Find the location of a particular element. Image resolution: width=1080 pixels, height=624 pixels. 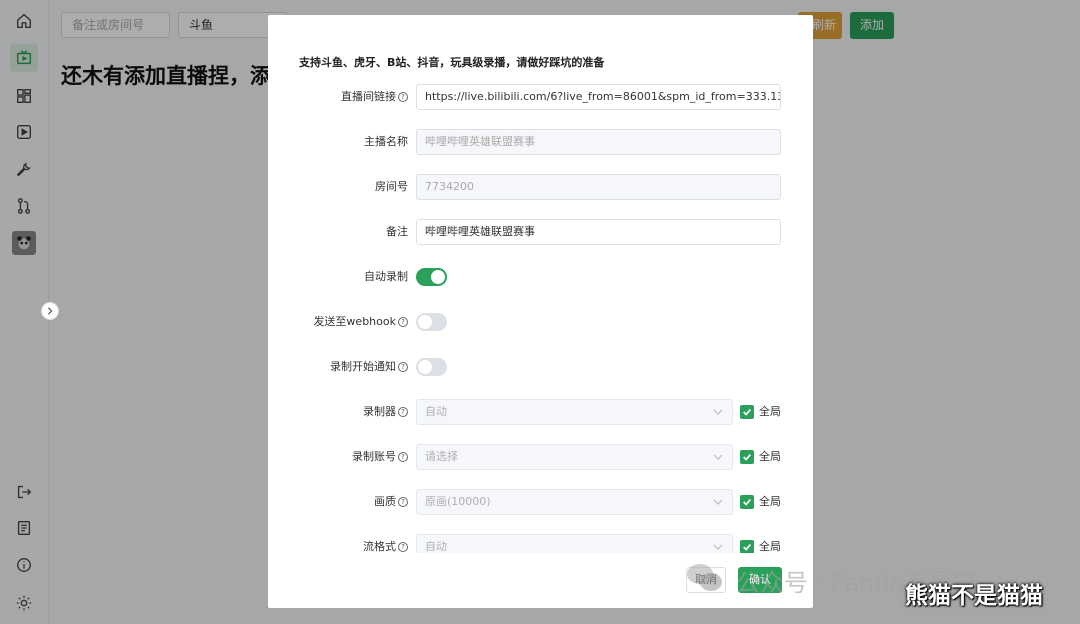

auto-record-row: 自动录制 is located at coordinates (540, 277).